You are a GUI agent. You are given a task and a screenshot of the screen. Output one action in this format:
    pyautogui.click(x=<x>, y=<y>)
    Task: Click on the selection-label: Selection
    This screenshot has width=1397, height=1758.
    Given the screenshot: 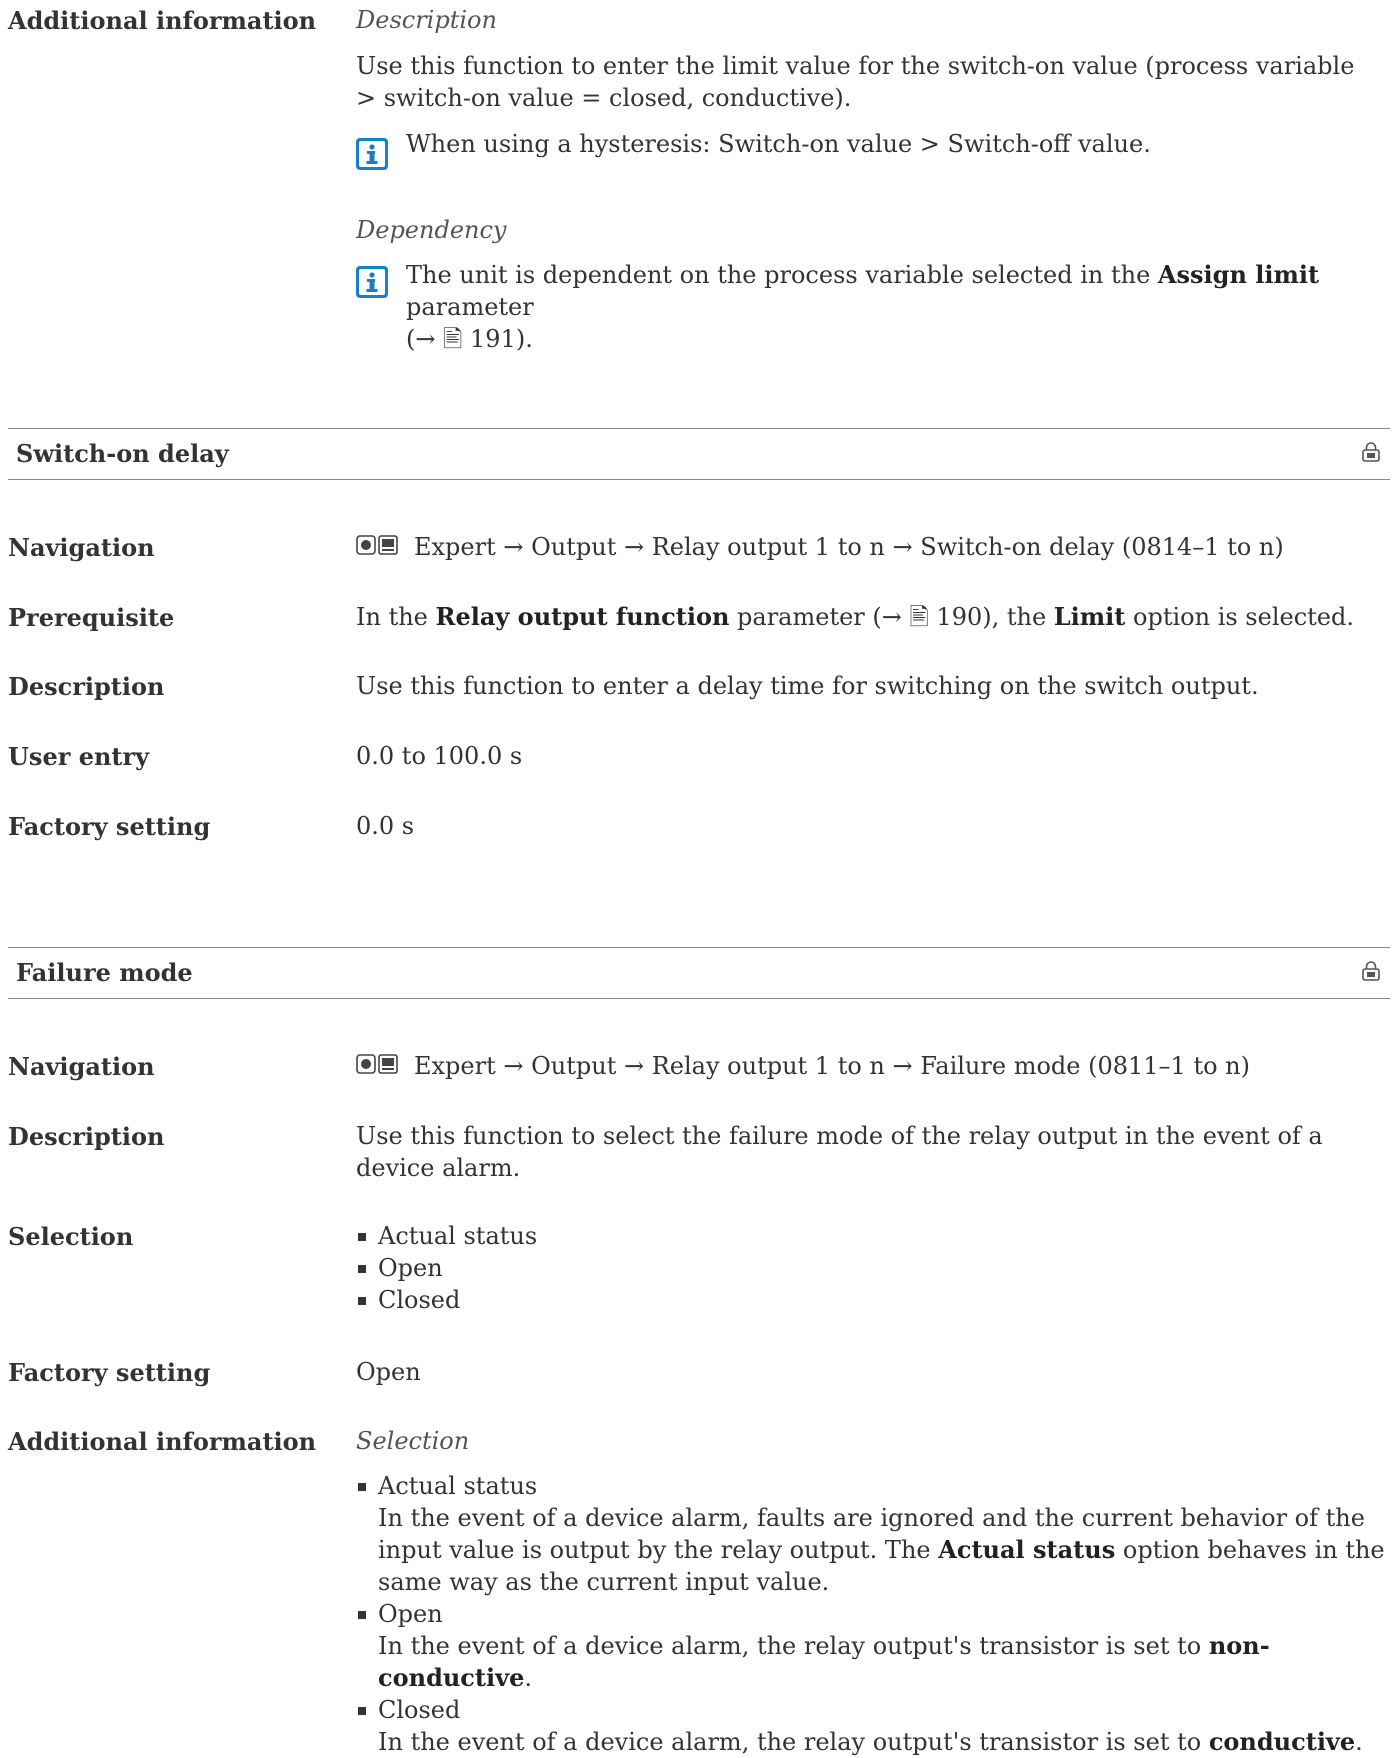 What is the action you would take?
    pyautogui.click(x=71, y=1236)
    